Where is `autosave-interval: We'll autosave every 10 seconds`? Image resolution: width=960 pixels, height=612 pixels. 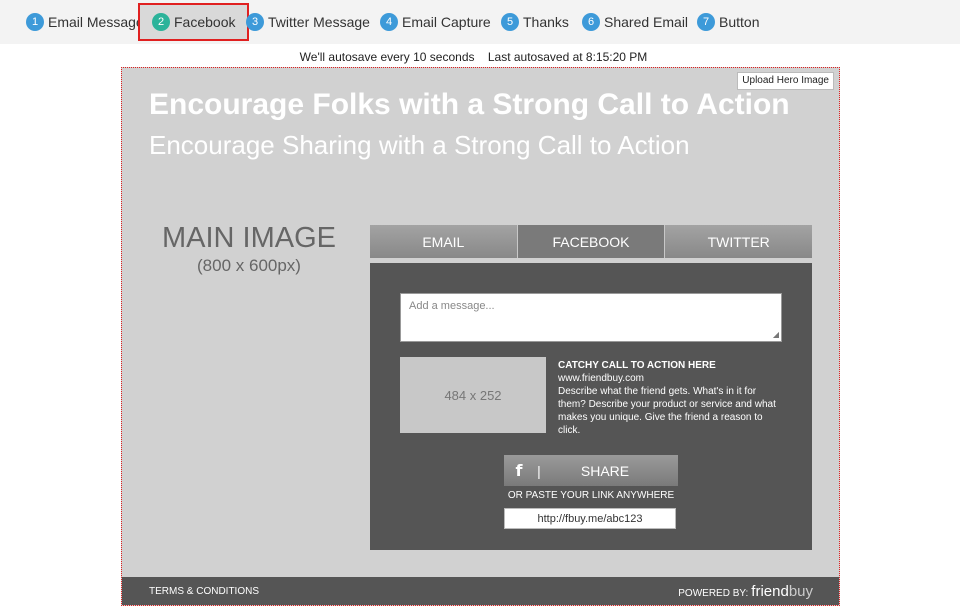 autosave-interval: We'll autosave every 10 seconds is located at coordinates (387, 57).